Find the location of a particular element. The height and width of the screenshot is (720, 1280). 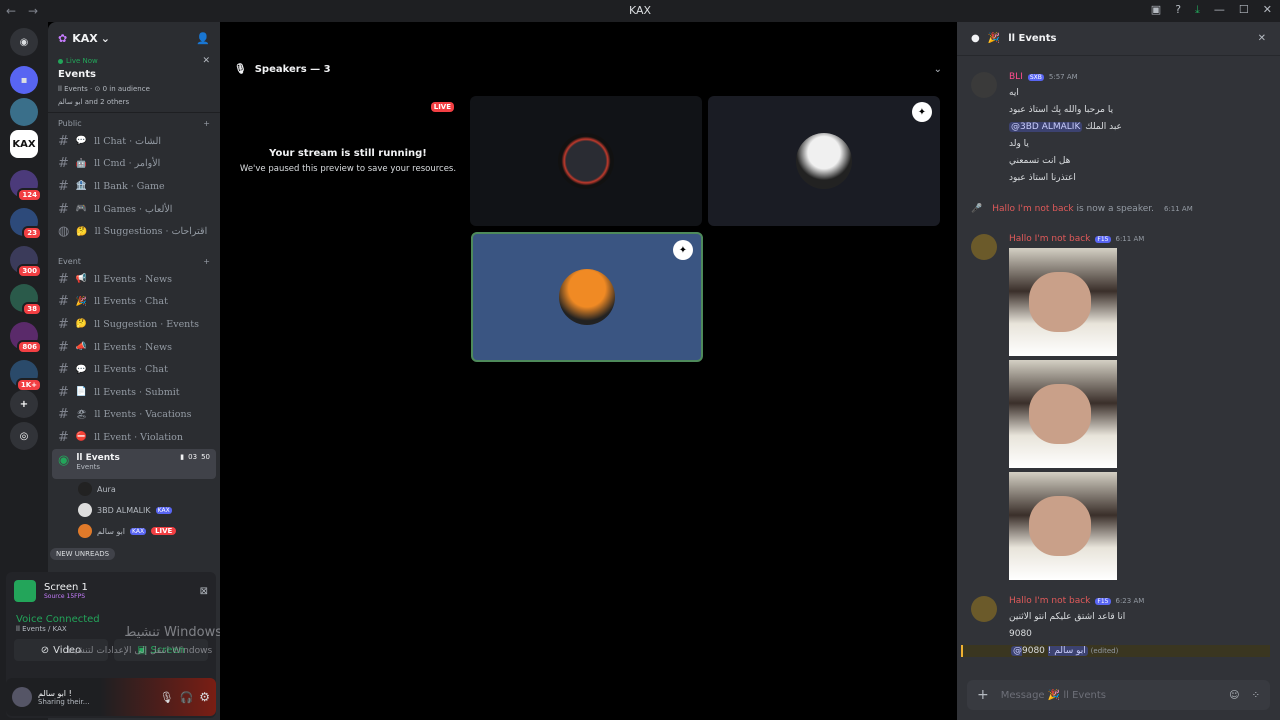

server-icon: 1K+ is located at coordinates (26, 376).